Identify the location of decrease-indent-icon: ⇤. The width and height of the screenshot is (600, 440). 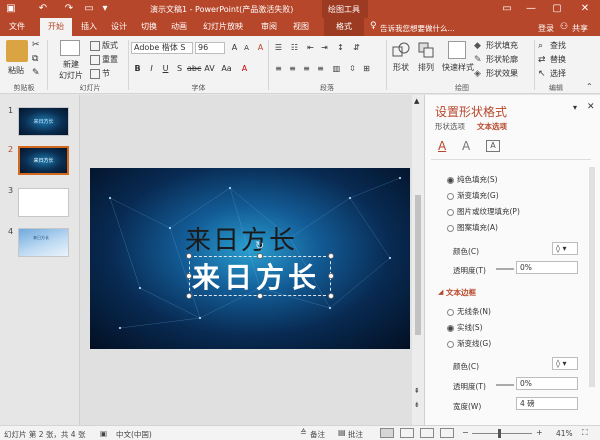
(310, 47).